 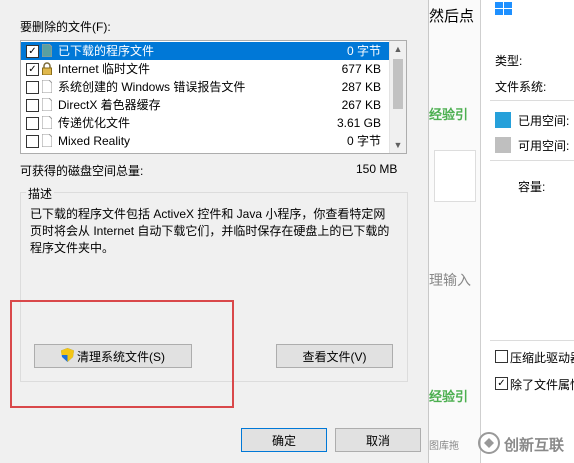 I want to click on ok-label: 确定, so click(x=283, y=441).